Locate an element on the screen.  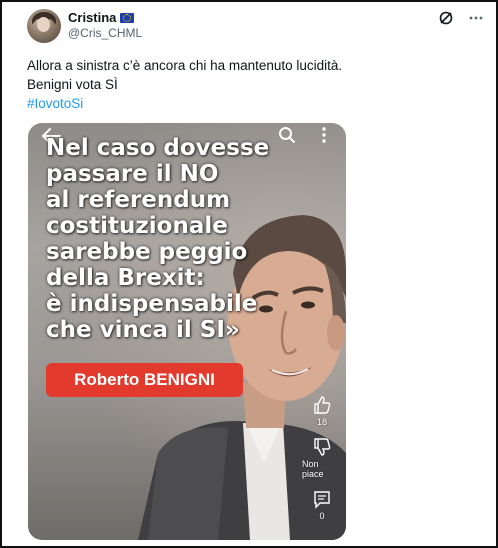
caption-line: della Brexit: is located at coordinates (125, 278).